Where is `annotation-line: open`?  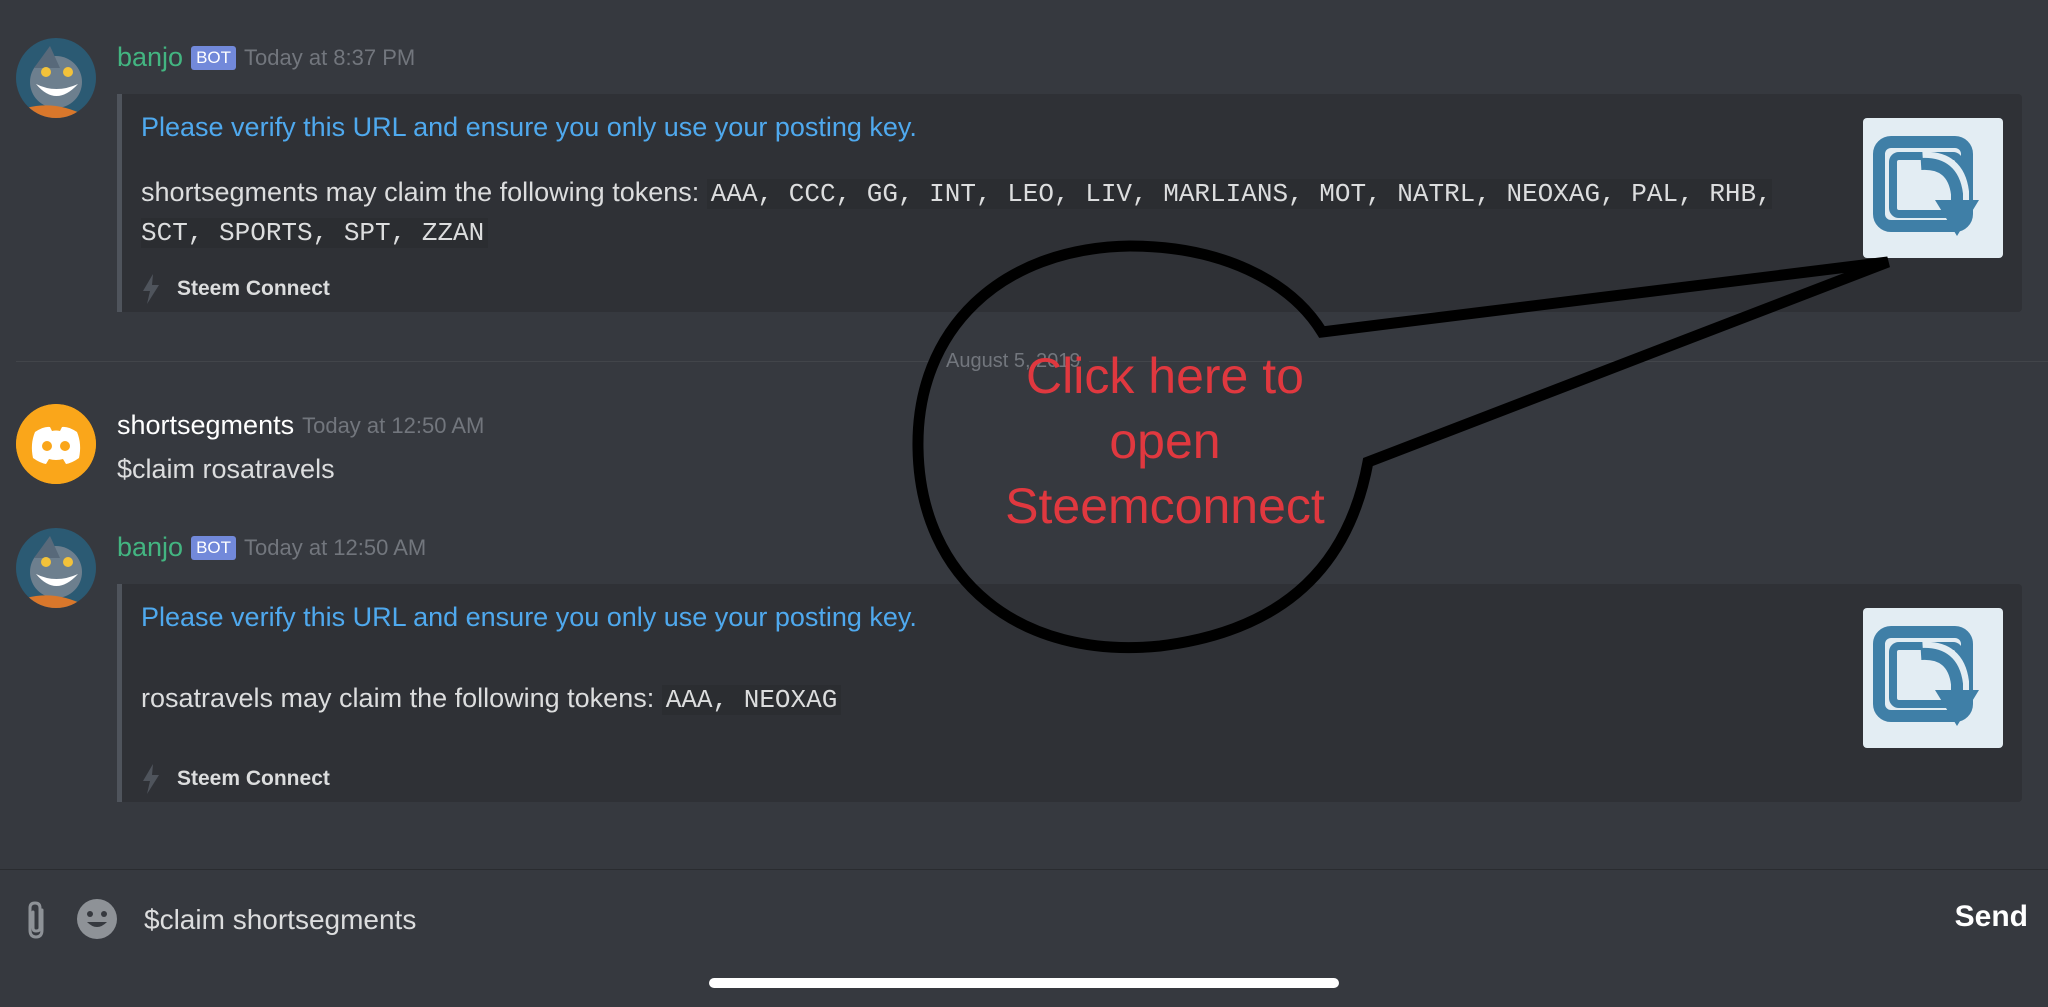
annotation-line: open is located at coordinates (1165, 441).